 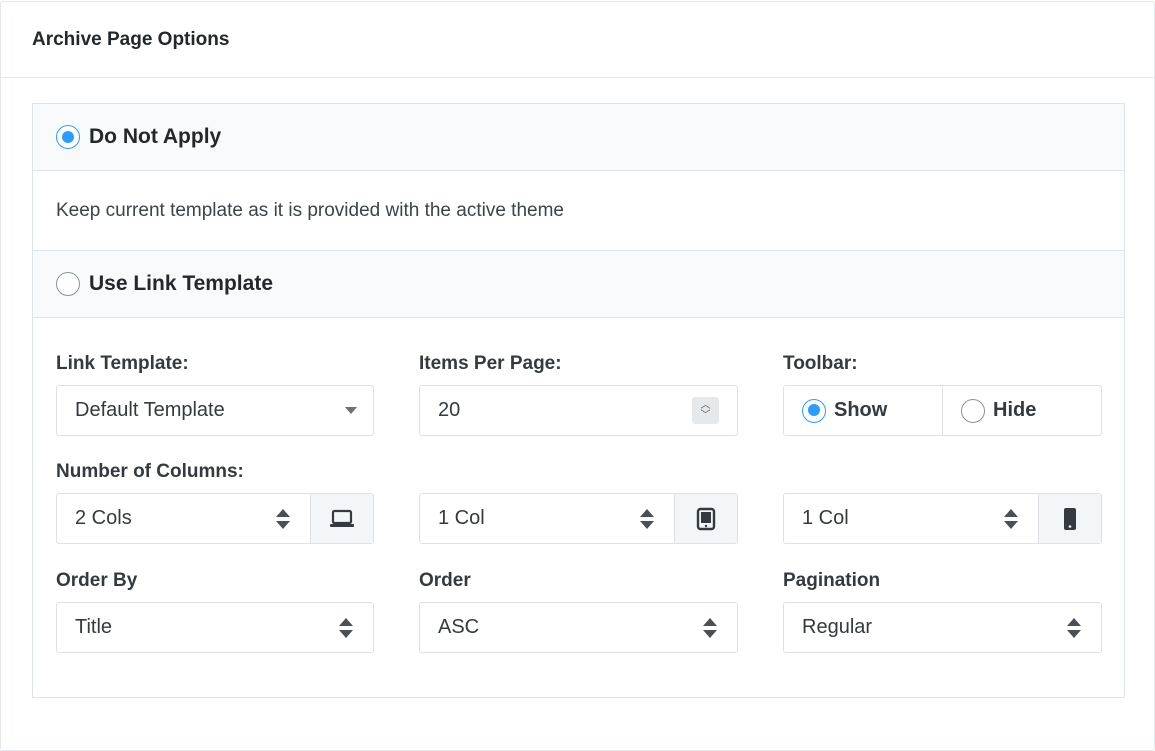 I want to click on caret-down-icon, so click(x=351, y=410).